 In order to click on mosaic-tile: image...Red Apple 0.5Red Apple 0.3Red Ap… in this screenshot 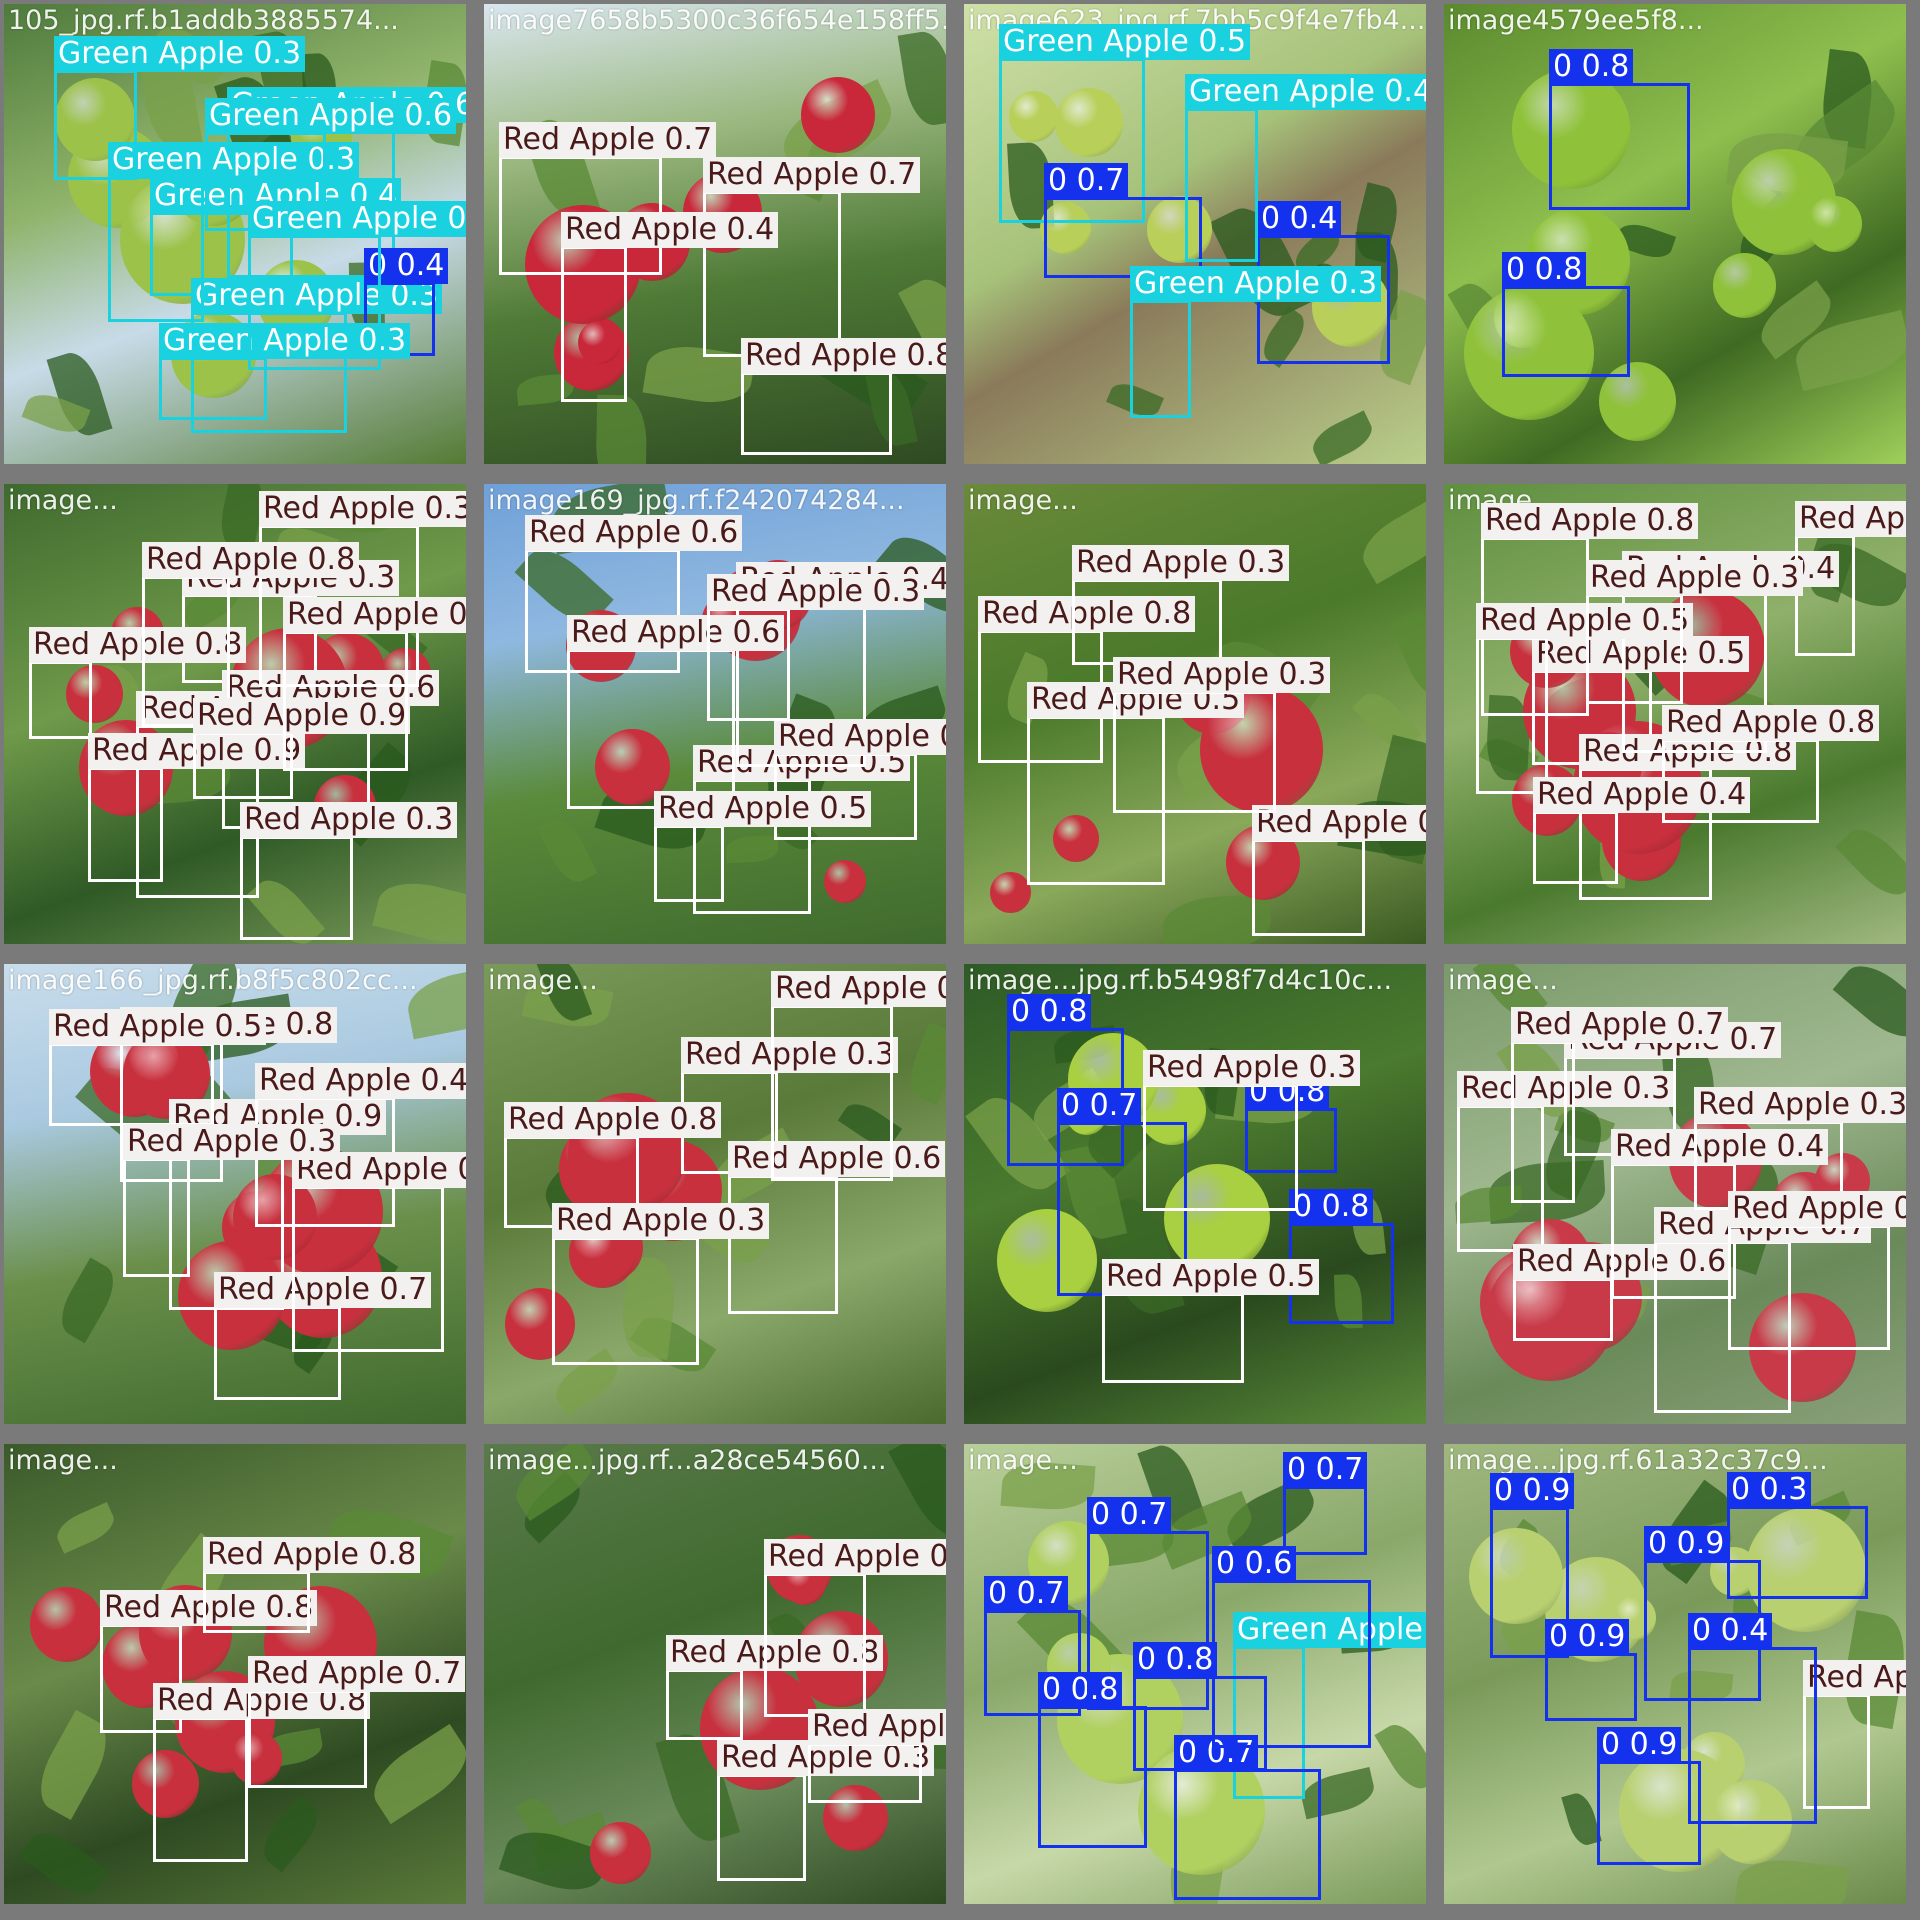, I will do `click(235, 714)`.